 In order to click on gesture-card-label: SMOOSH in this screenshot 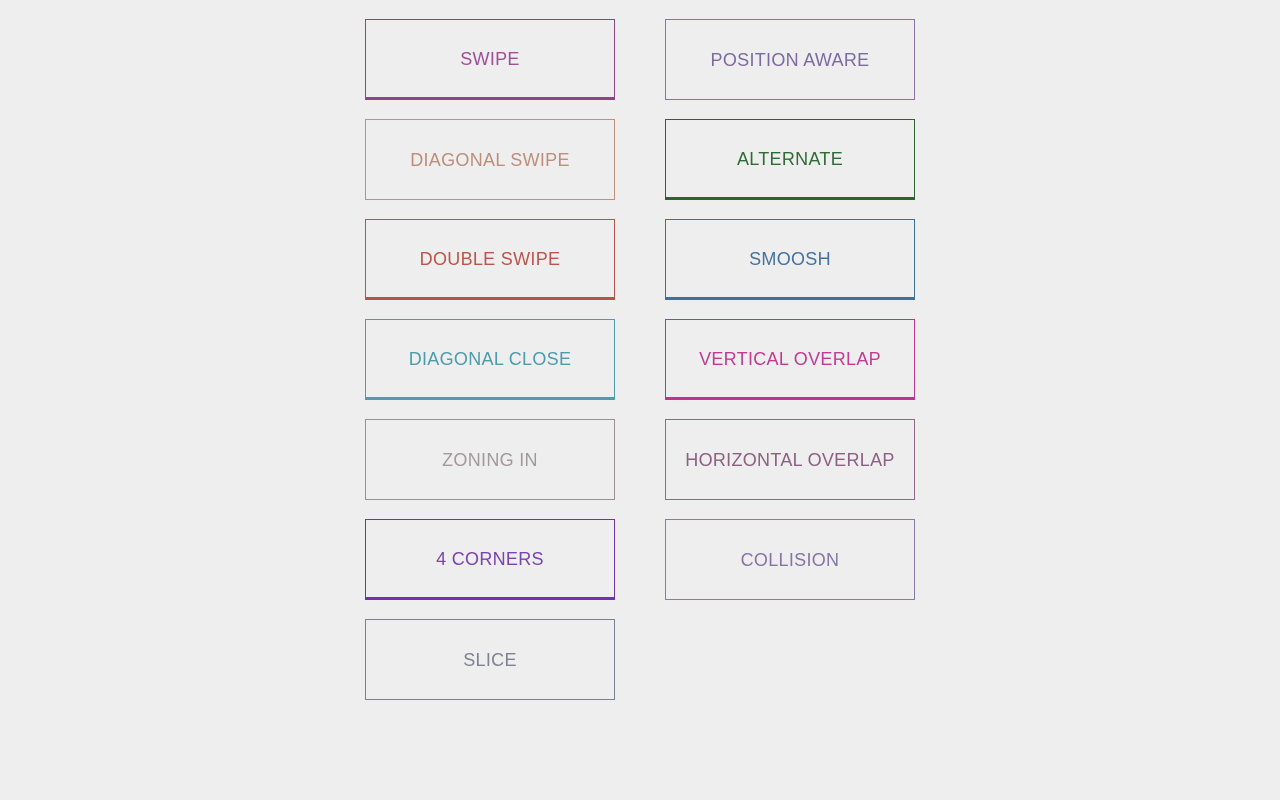, I will do `click(790, 258)`.